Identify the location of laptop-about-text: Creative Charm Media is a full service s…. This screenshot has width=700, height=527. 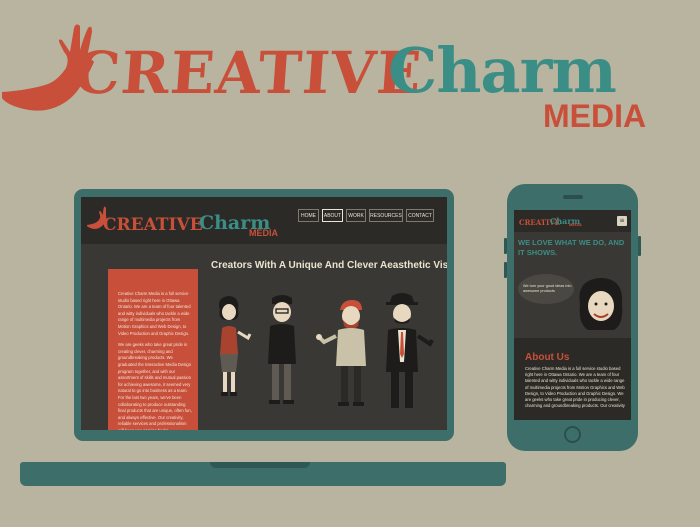
(155, 360).